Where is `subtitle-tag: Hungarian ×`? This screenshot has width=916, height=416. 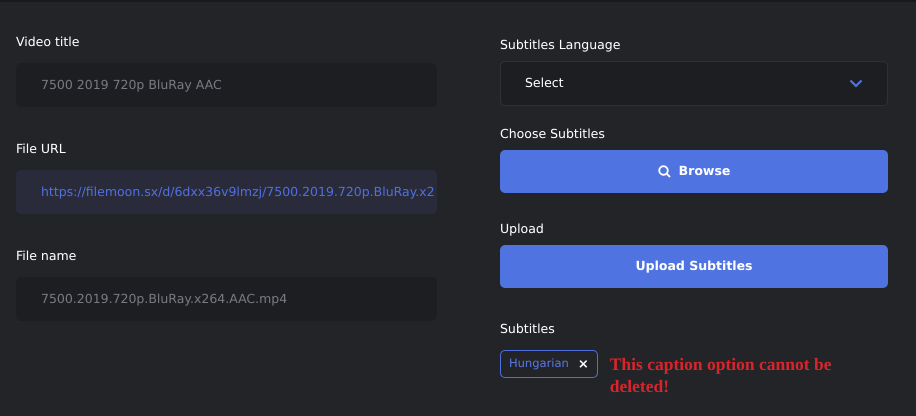
subtitle-tag: Hungarian × is located at coordinates (549, 364).